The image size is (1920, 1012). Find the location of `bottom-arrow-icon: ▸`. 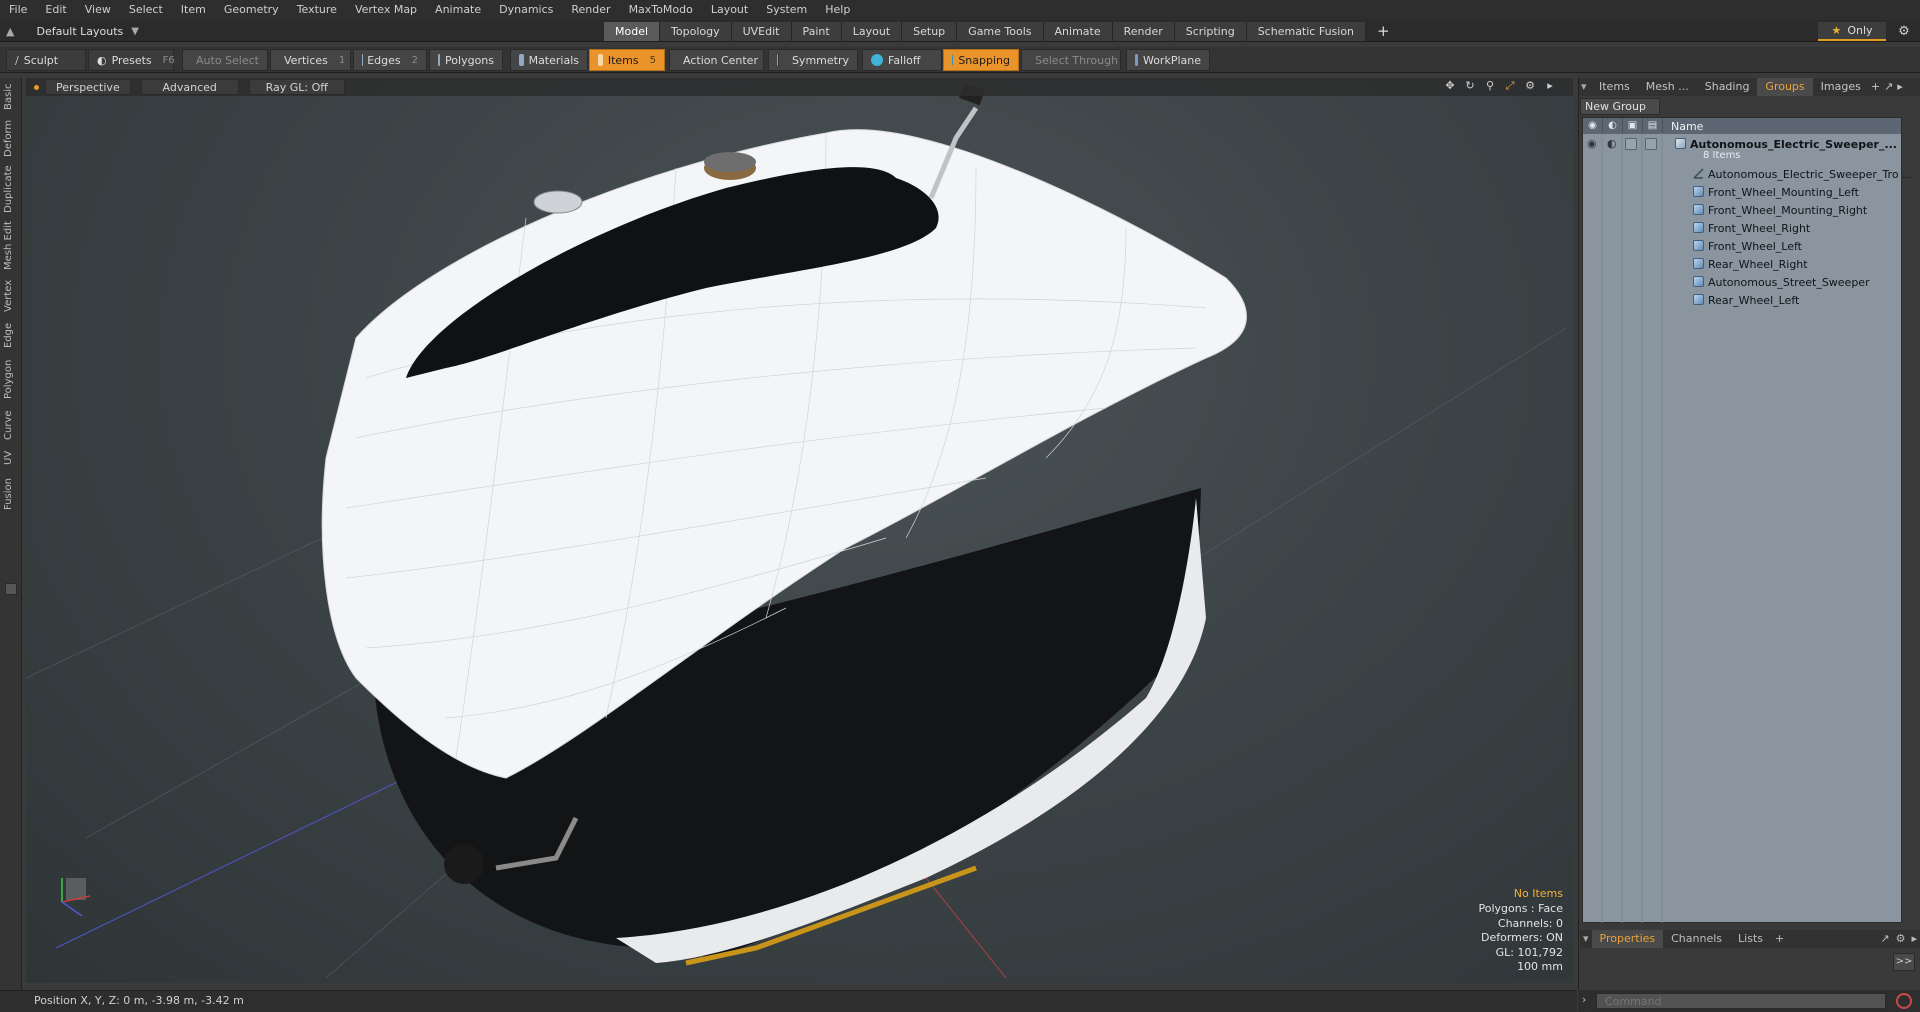

bottom-arrow-icon: ▸ is located at coordinates (1914, 939).